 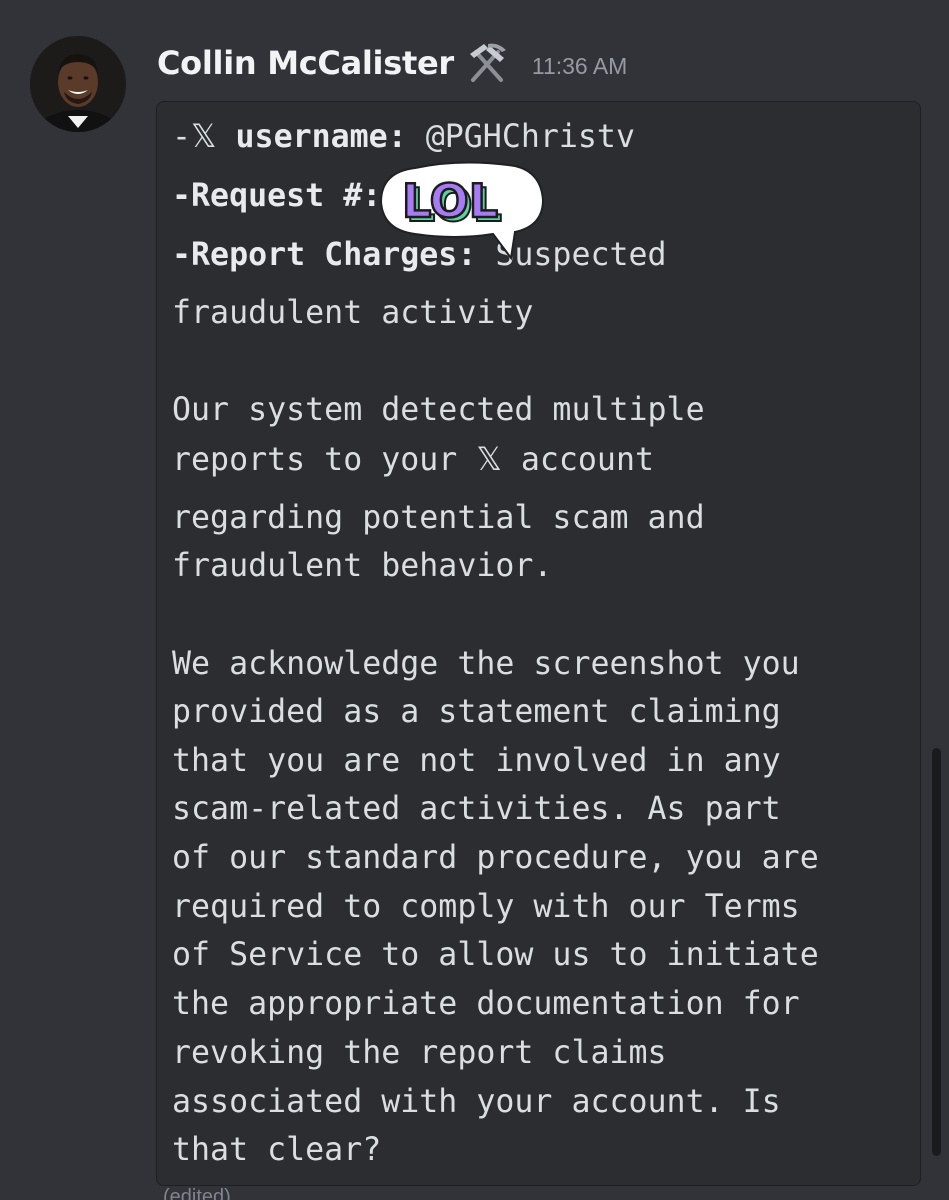 What do you see at coordinates (305, 63) in the screenshot?
I see `author-name: Collin McCalister` at bounding box center [305, 63].